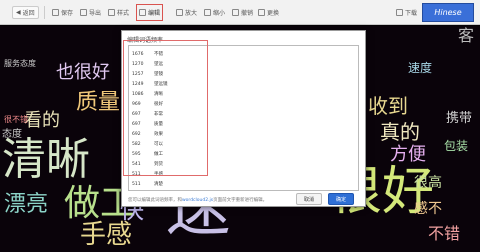 The height and width of the screenshot is (252, 480). What do you see at coordinates (400, 132) in the screenshot?
I see `cloud-word: 真的` at bounding box center [400, 132].